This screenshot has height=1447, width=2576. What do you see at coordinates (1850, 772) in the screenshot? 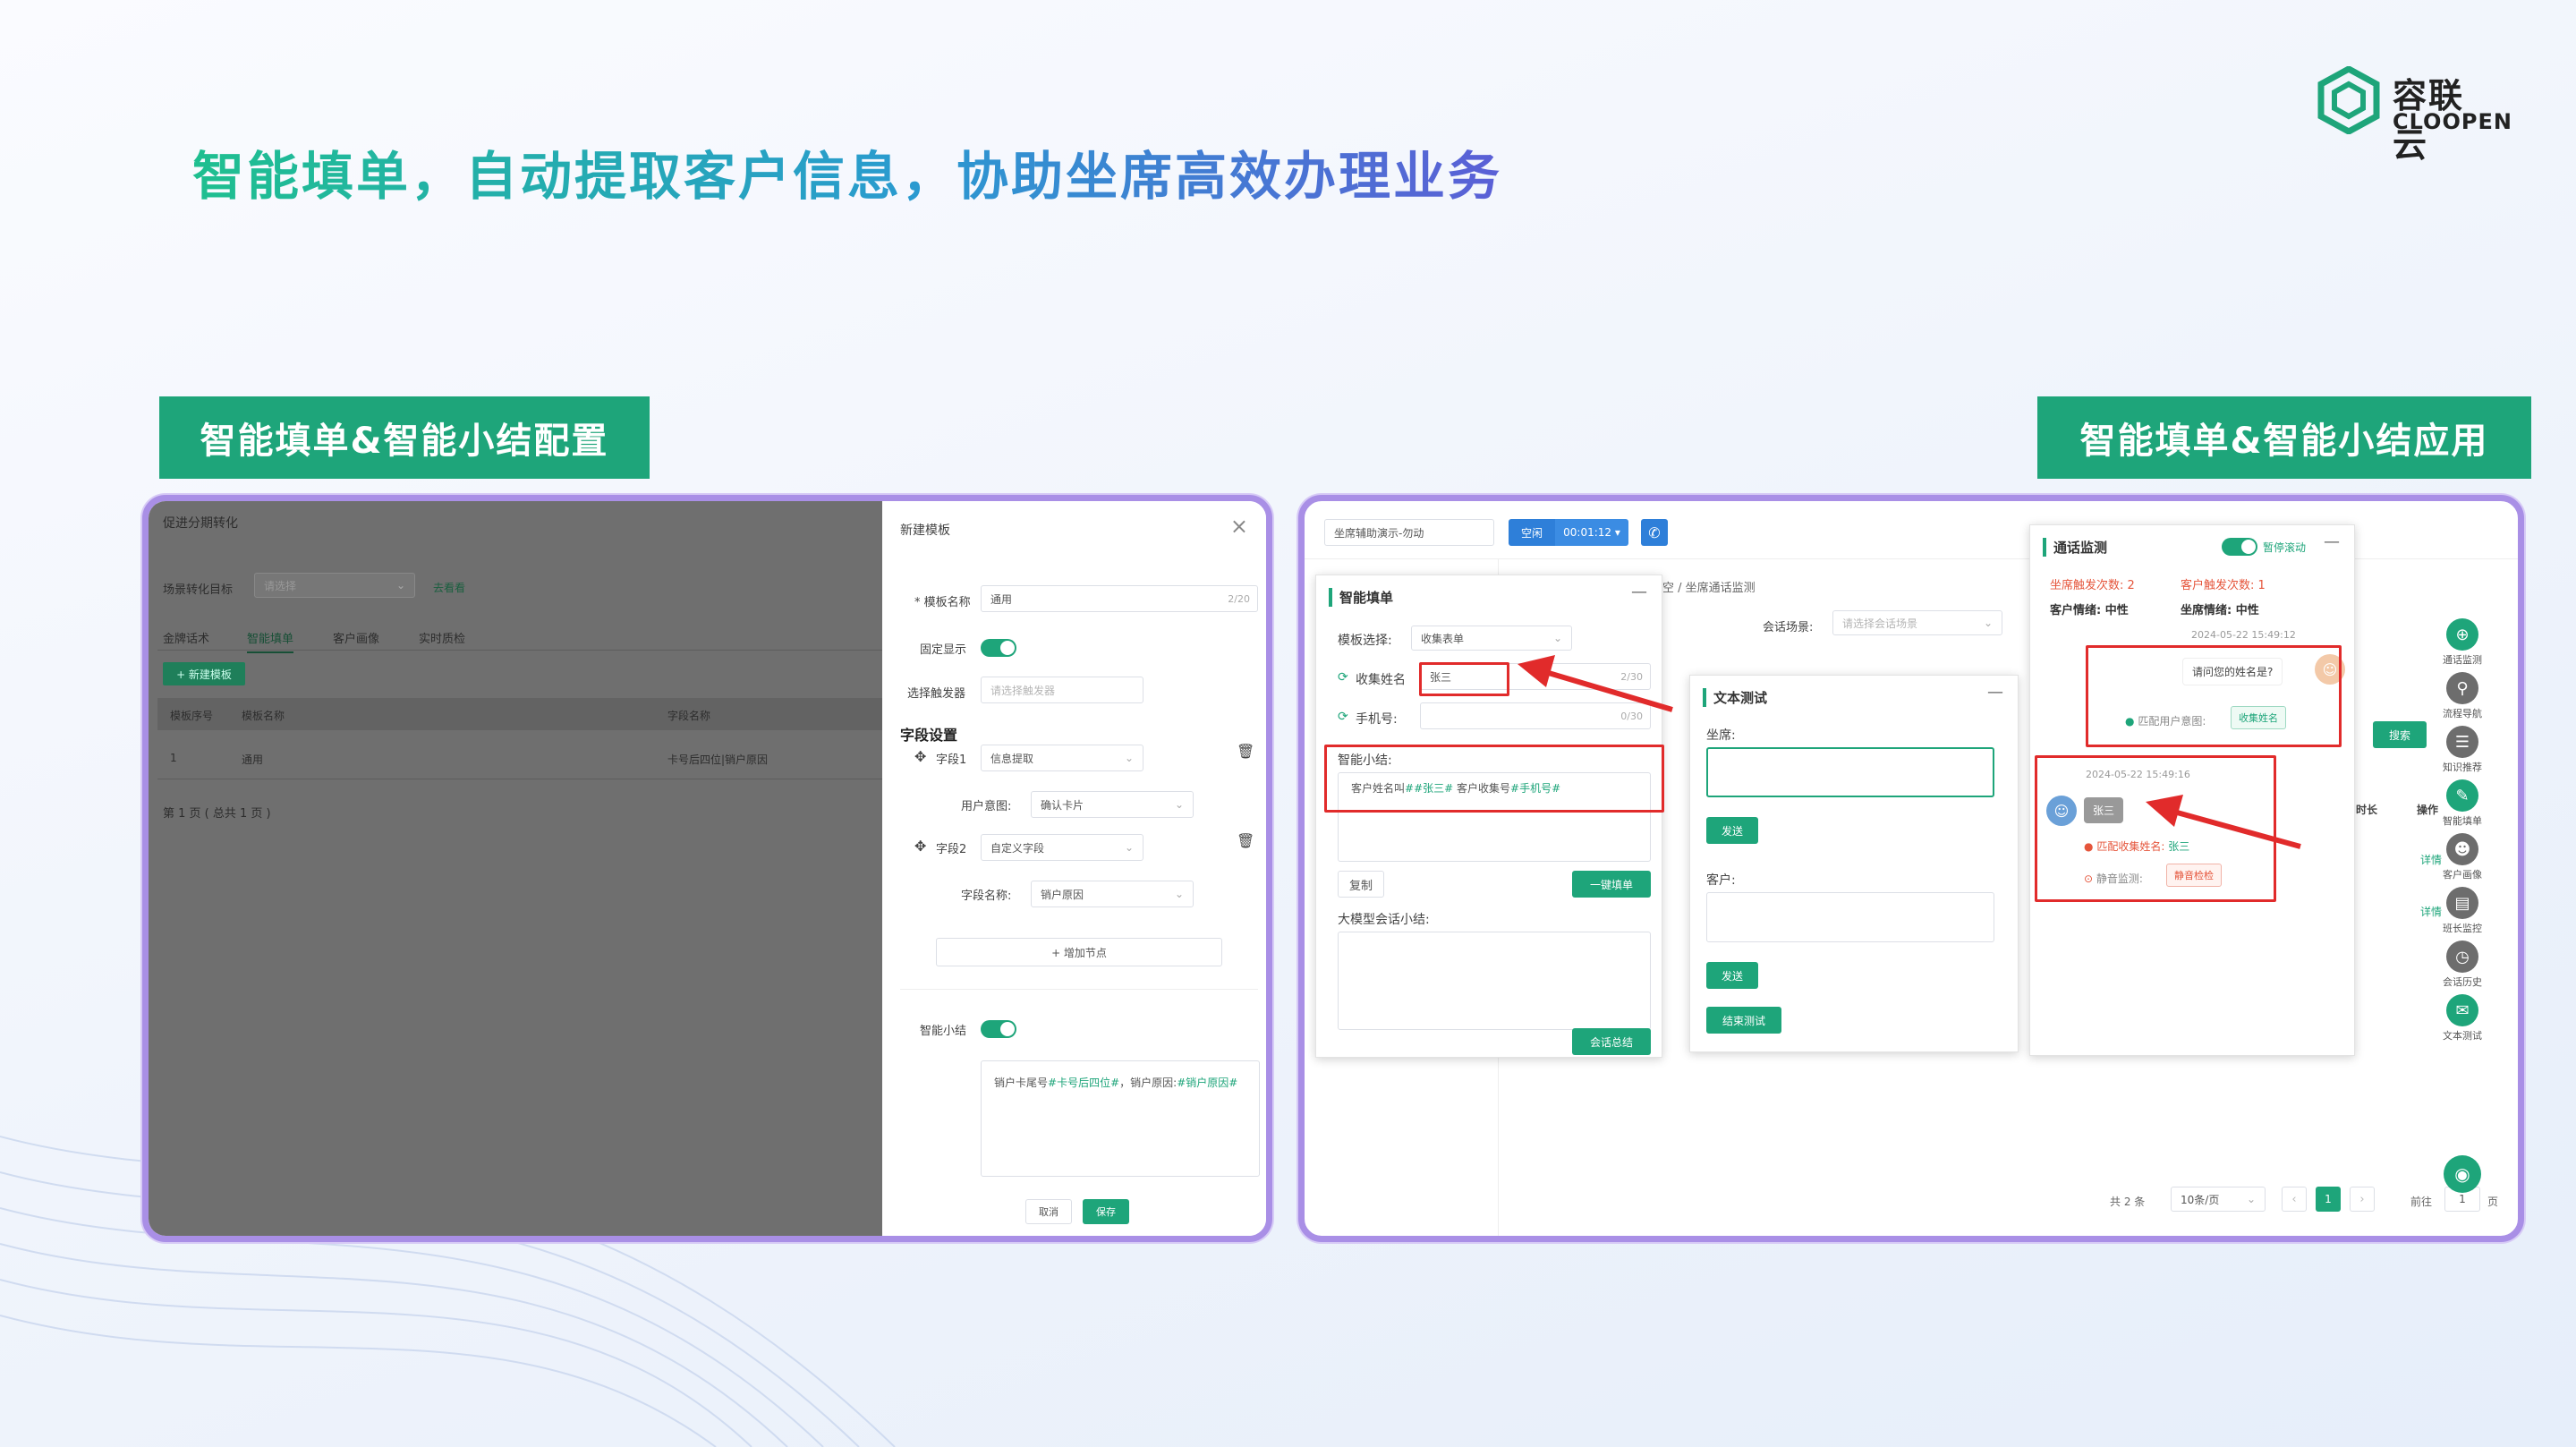
I see `agent-text-input` at bounding box center [1850, 772].